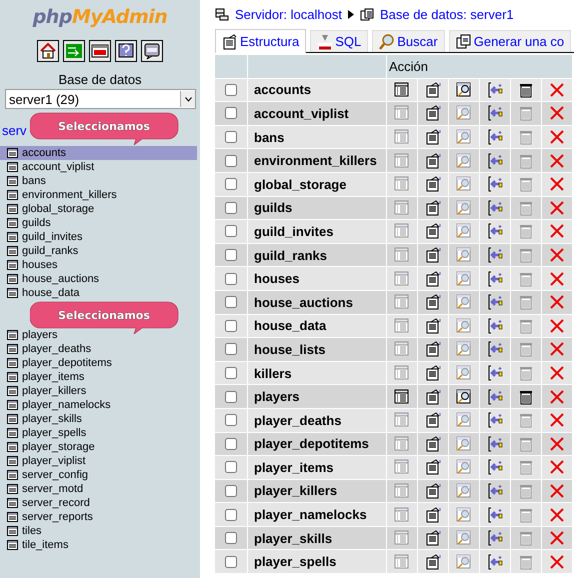 The width and height of the screenshot is (574, 578). Describe the element at coordinates (510, 41) in the screenshot. I see `tab: Generar una co` at that location.